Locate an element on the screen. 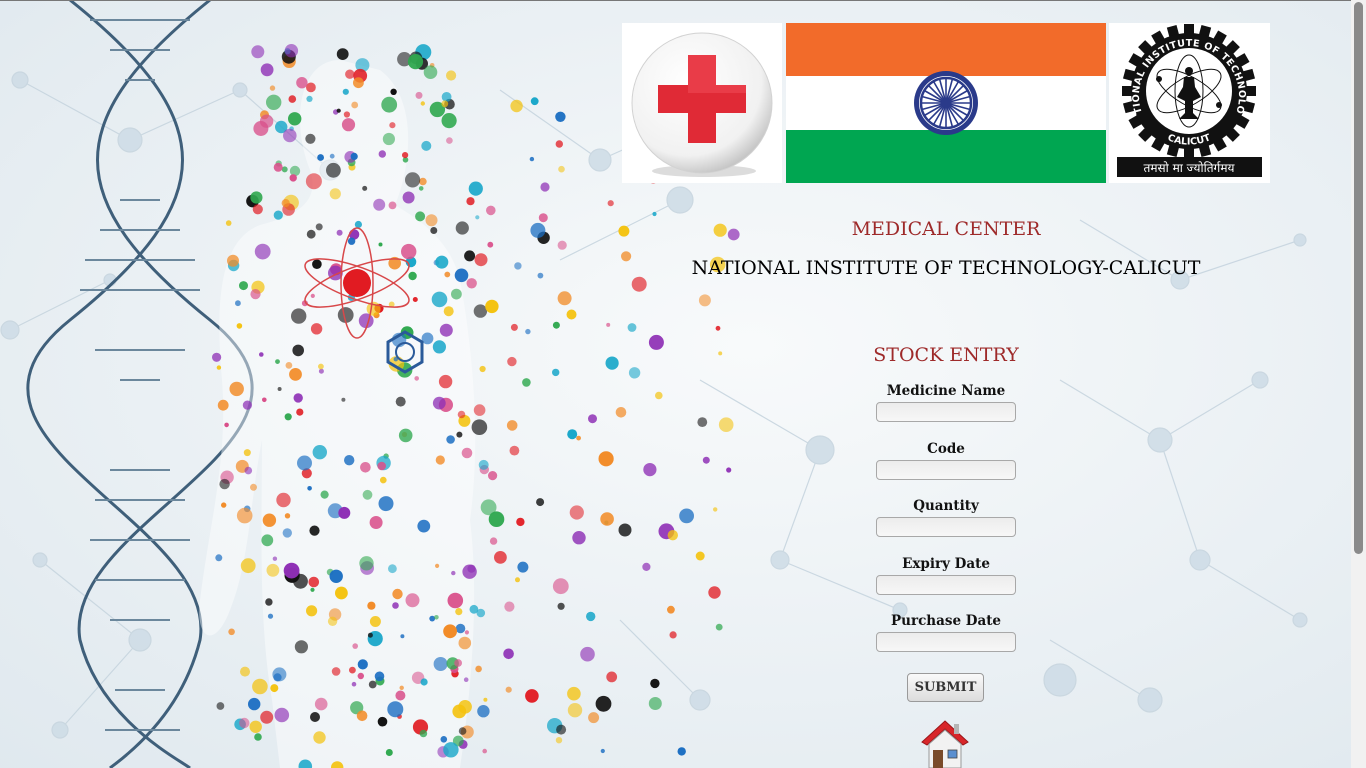 The height and width of the screenshot is (768, 1366). quantity-field: Quantity is located at coordinates (946, 526).